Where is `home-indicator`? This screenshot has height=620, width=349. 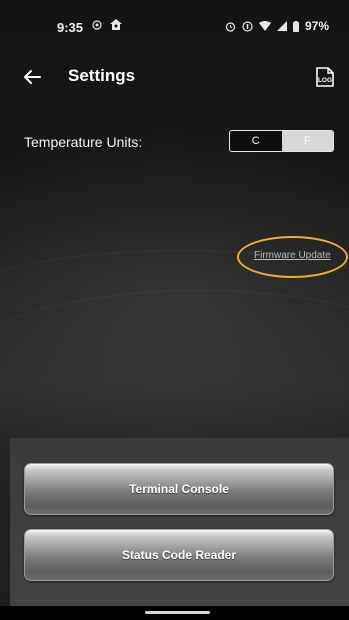 home-indicator is located at coordinates (177, 612).